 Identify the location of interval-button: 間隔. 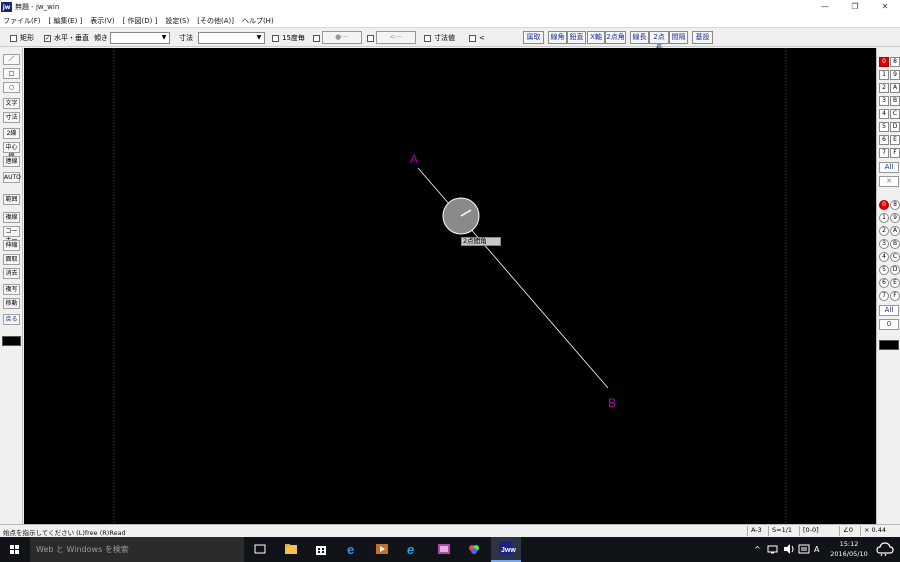
(678, 37).